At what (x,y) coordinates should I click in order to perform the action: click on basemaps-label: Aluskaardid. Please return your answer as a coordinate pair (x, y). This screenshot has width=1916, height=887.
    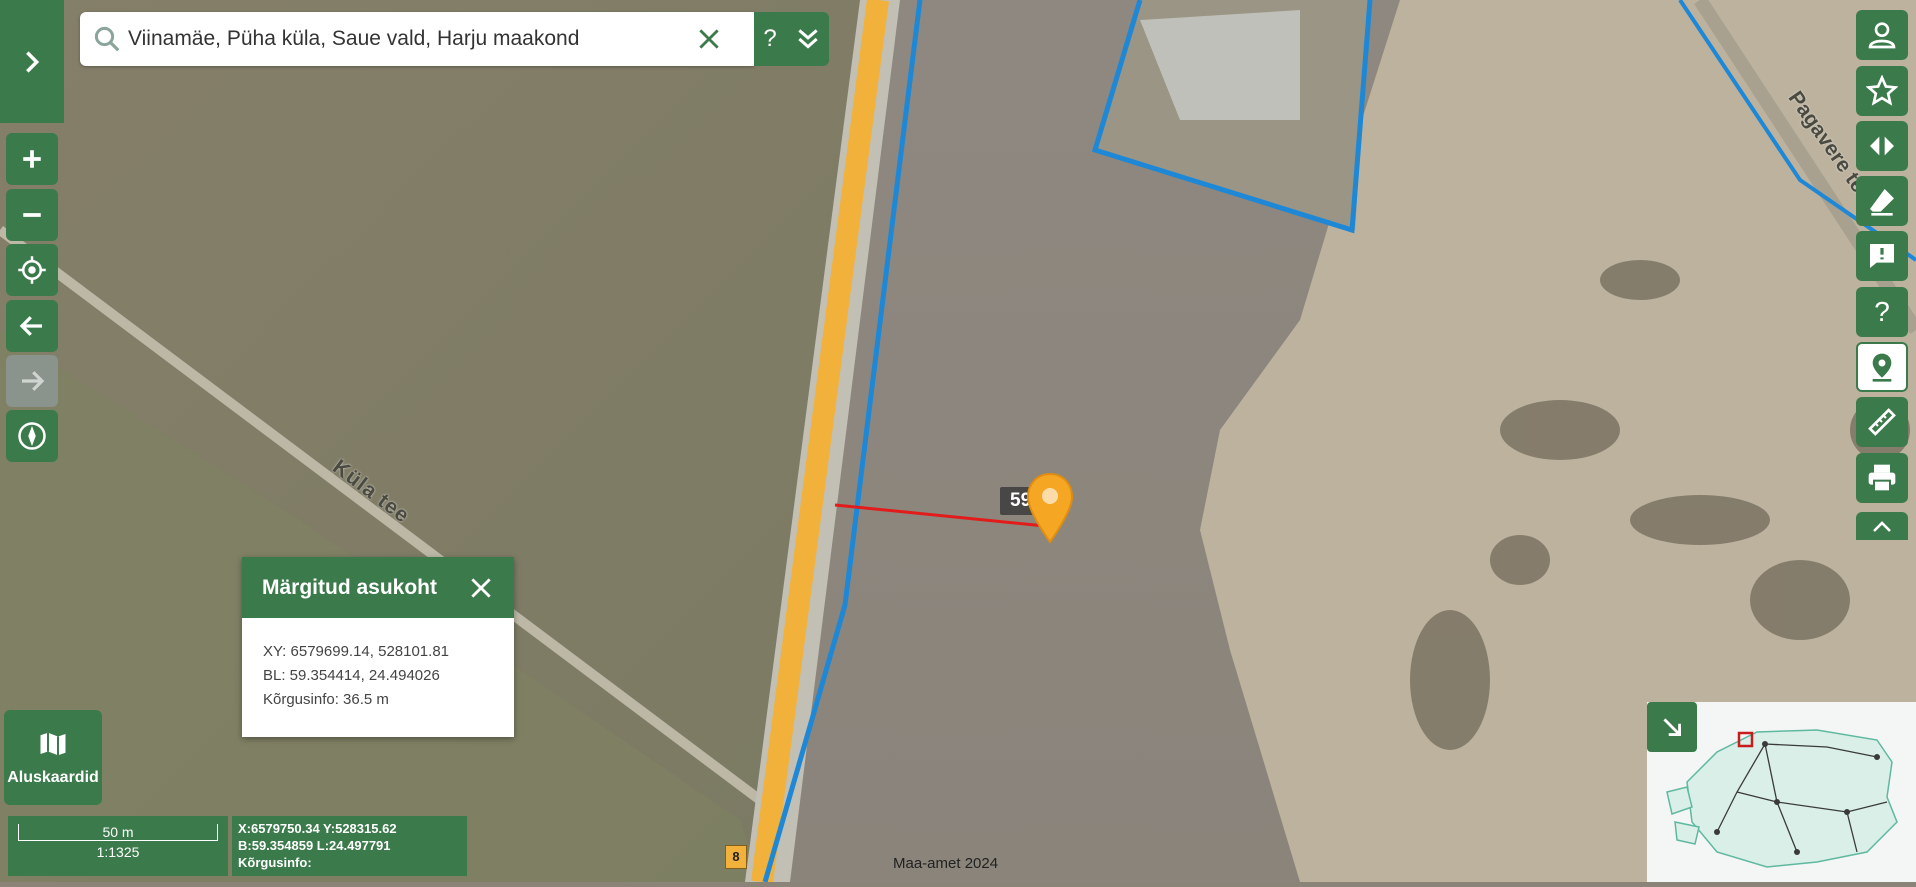
    Looking at the image, I should click on (53, 777).